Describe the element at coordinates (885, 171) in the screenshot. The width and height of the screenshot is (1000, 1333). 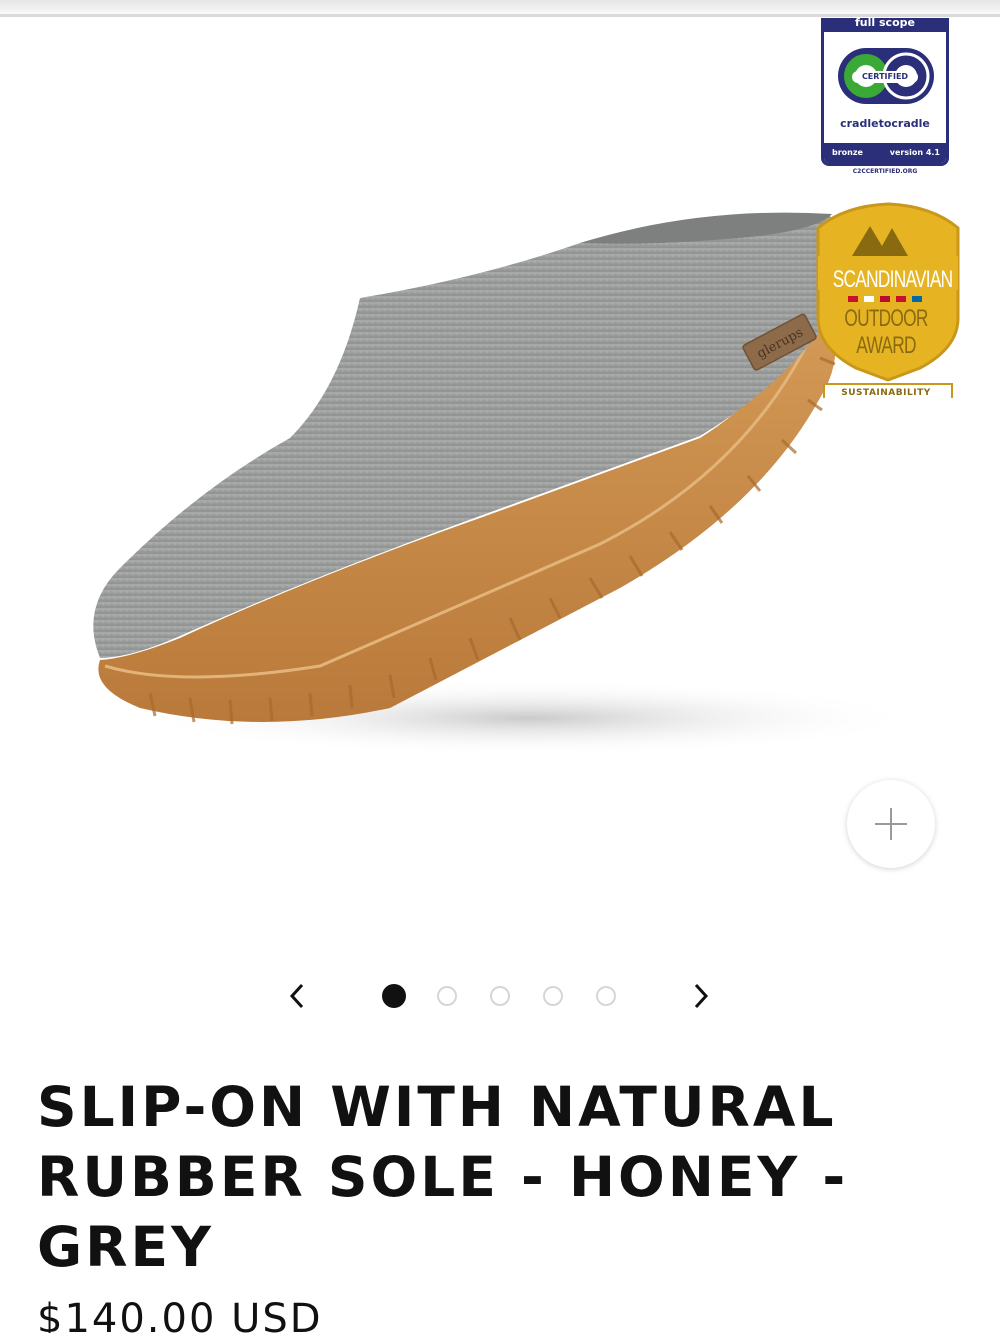
I see `badge-url-text: C2CCERTIFIED.ORG` at that location.